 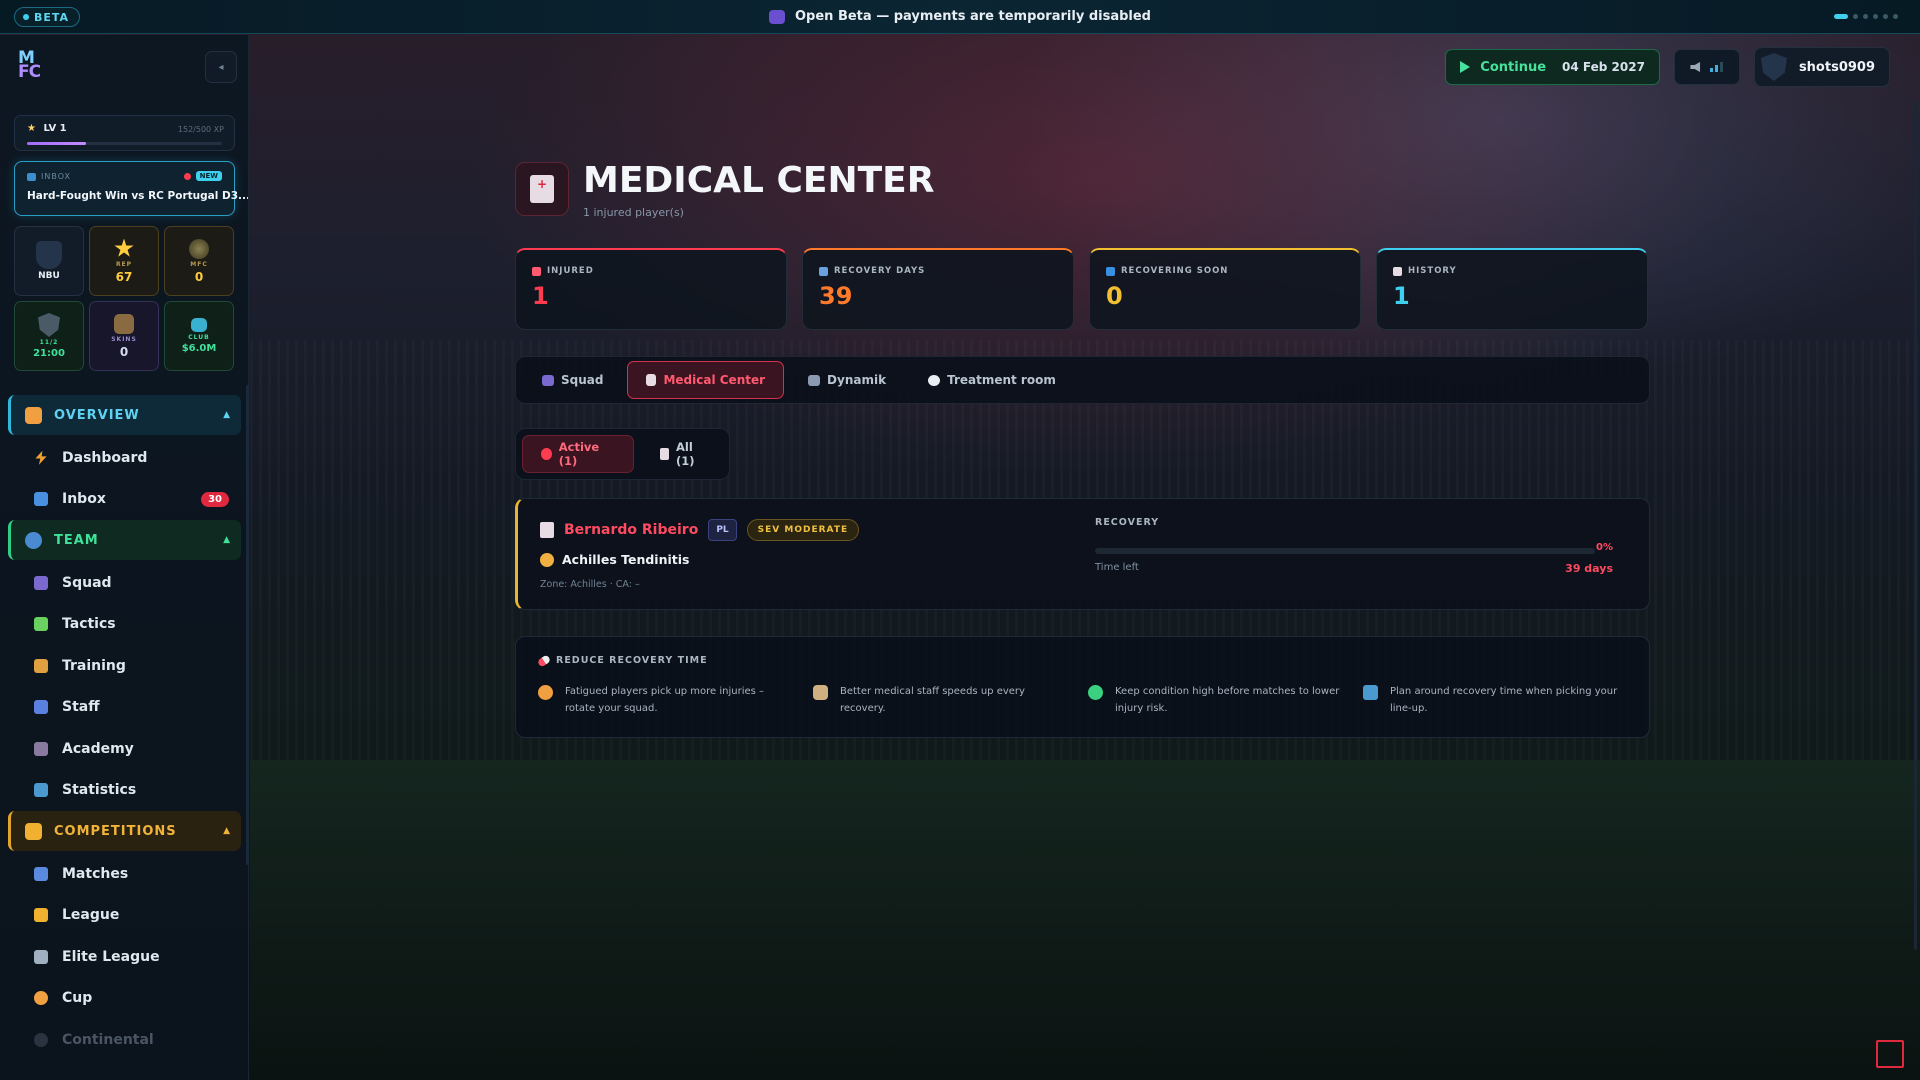 I want to click on sidebar-item-squad: Squad, so click(x=124, y=583).